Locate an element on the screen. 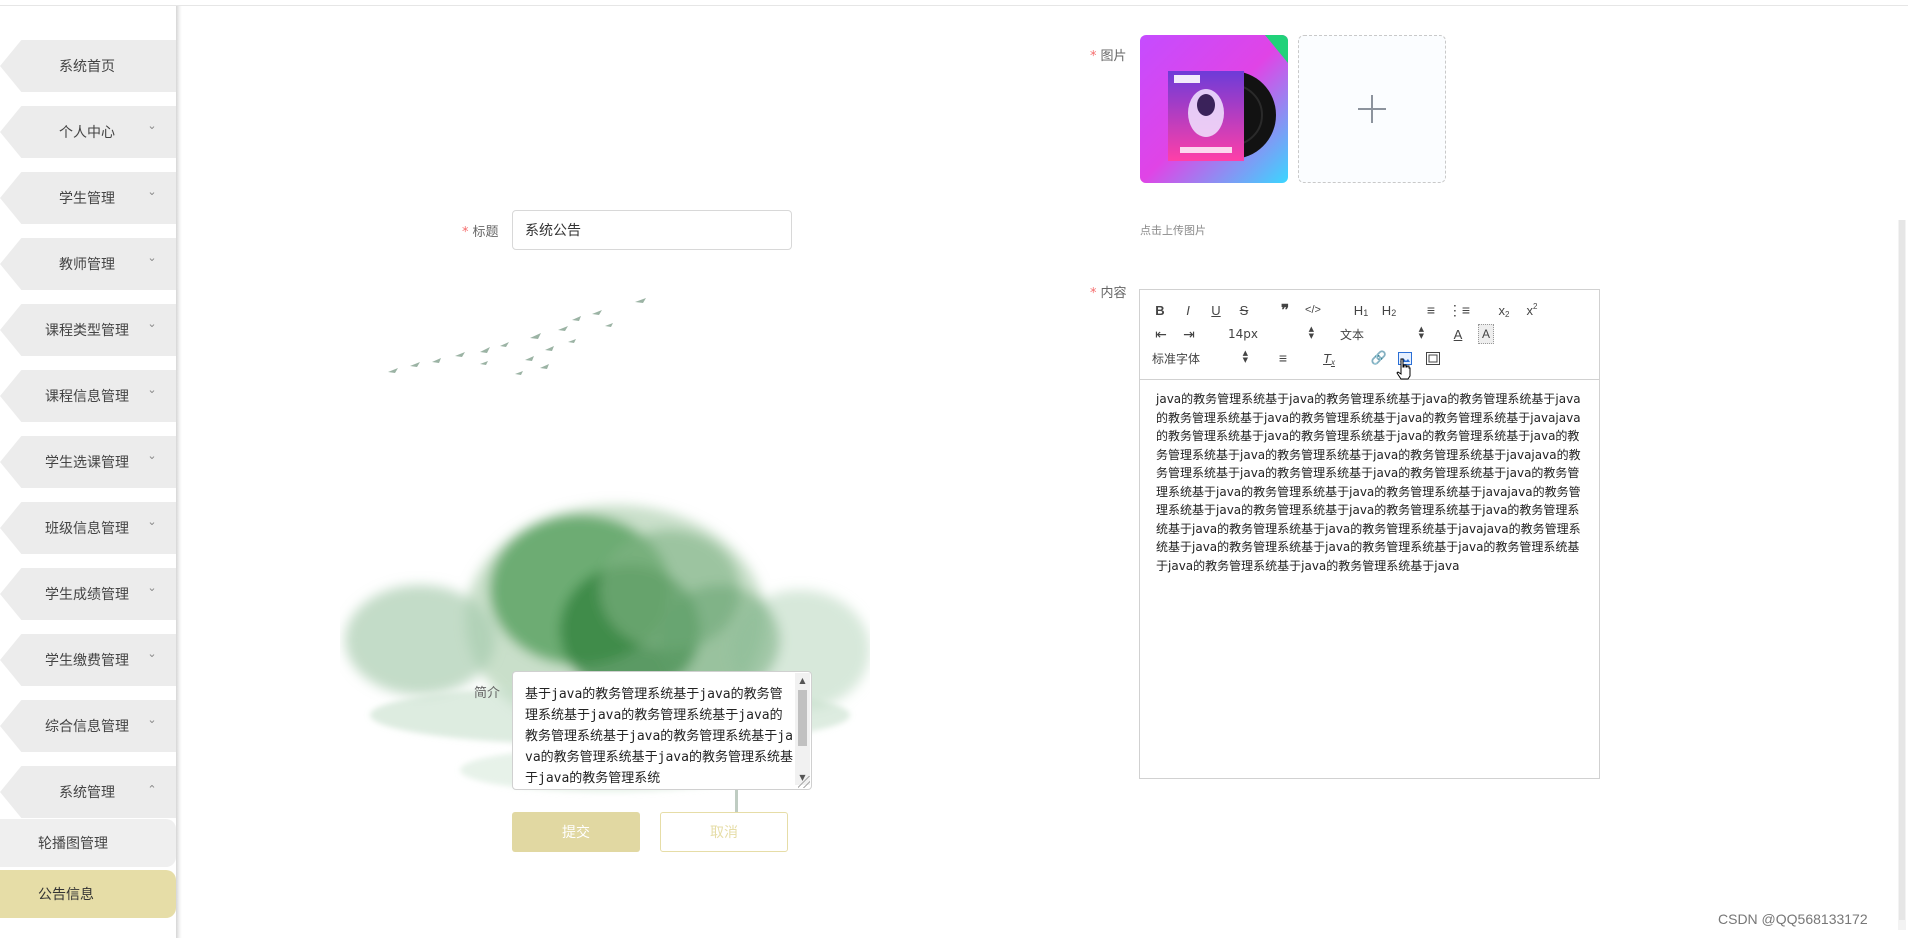 Image resolution: width=1908 pixels, height=938 pixels. watermark: CSDN @QQ568133172 is located at coordinates (1793, 919).